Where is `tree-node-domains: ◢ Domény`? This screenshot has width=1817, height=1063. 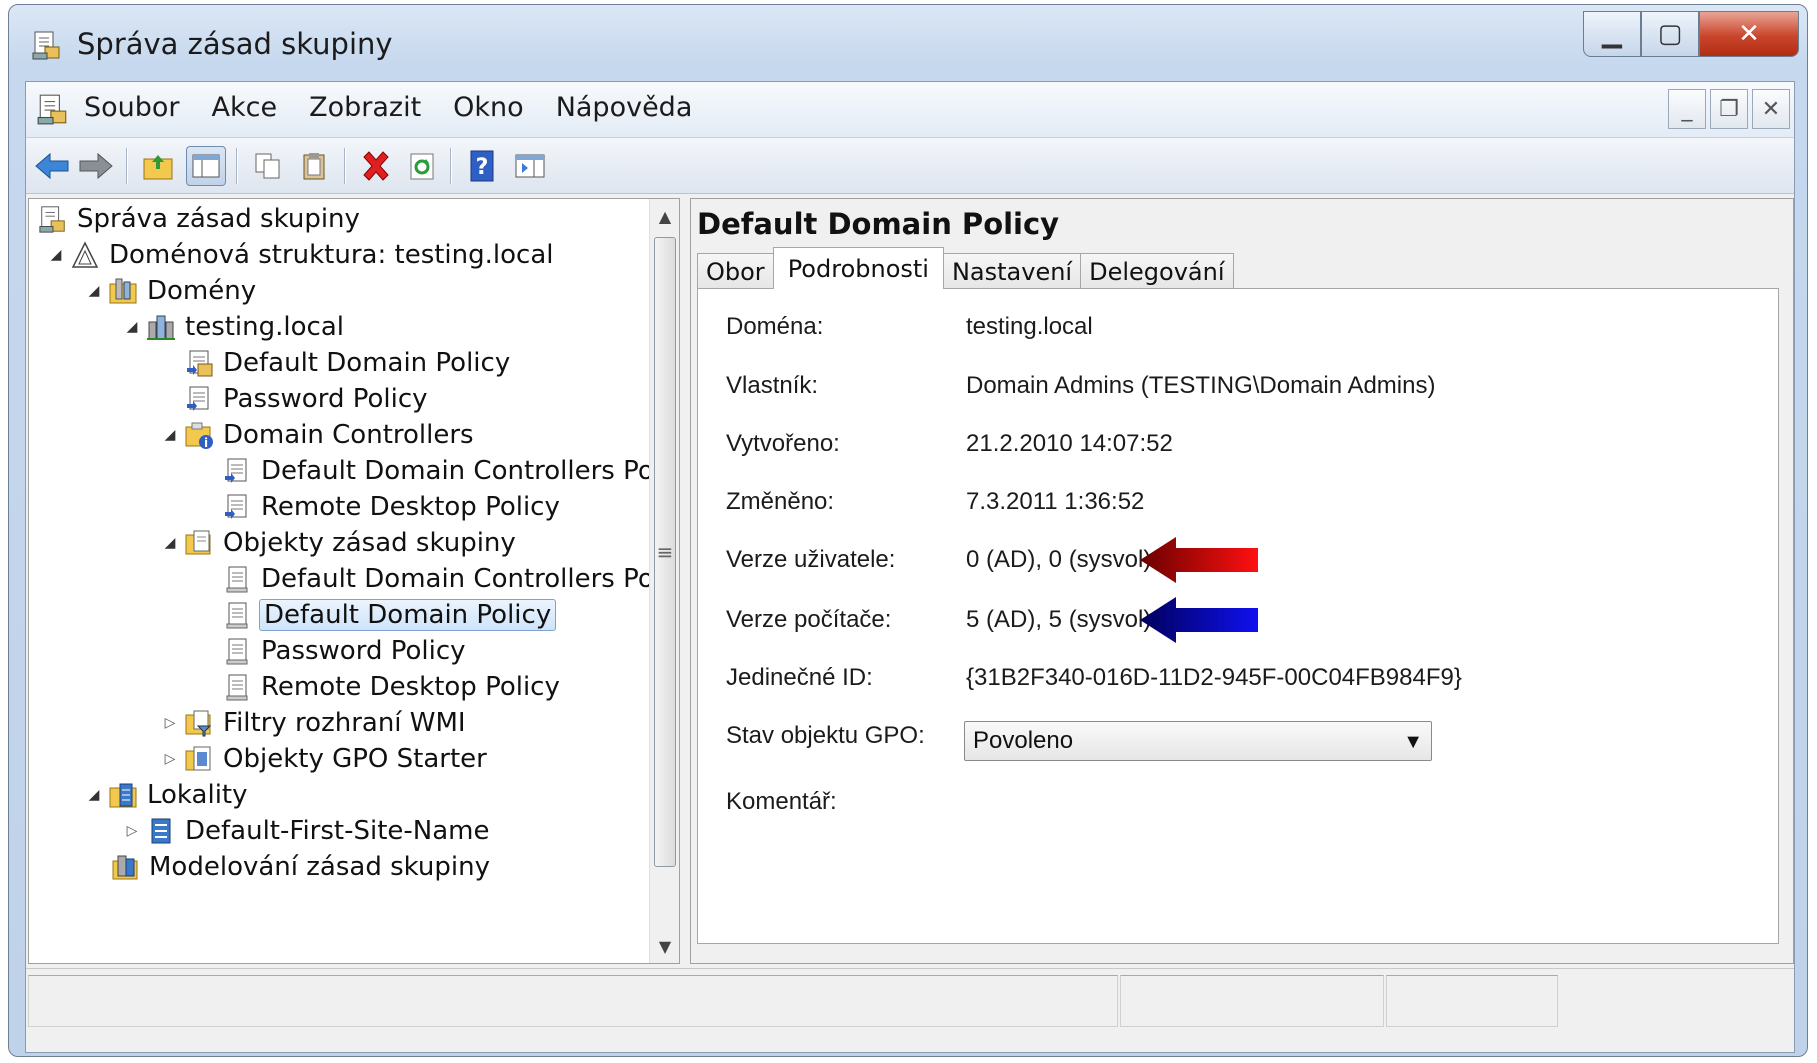 tree-node-domains: ◢ Domény is located at coordinates (171, 291).